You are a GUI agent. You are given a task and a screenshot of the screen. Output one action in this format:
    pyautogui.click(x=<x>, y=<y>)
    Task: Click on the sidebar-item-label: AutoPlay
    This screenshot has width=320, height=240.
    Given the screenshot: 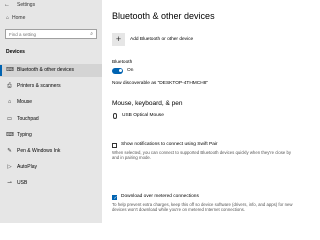 What is the action you would take?
    pyautogui.click(x=27, y=167)
    